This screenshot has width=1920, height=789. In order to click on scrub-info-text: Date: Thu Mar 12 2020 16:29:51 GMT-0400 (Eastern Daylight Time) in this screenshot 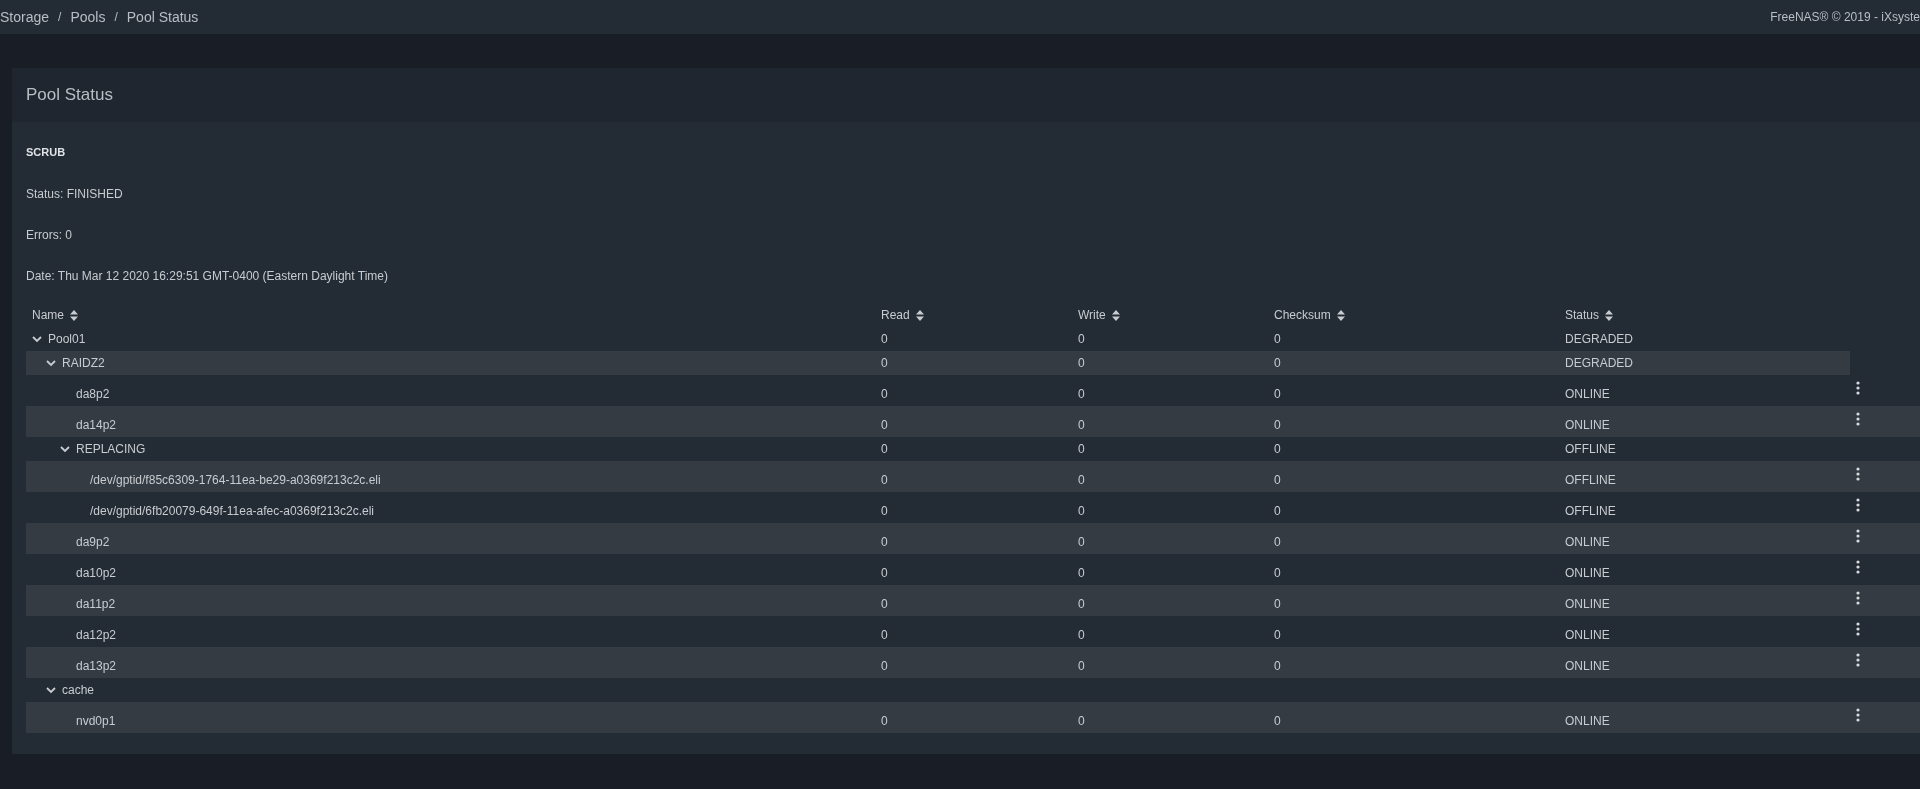, I will do `click(207, 274)`.